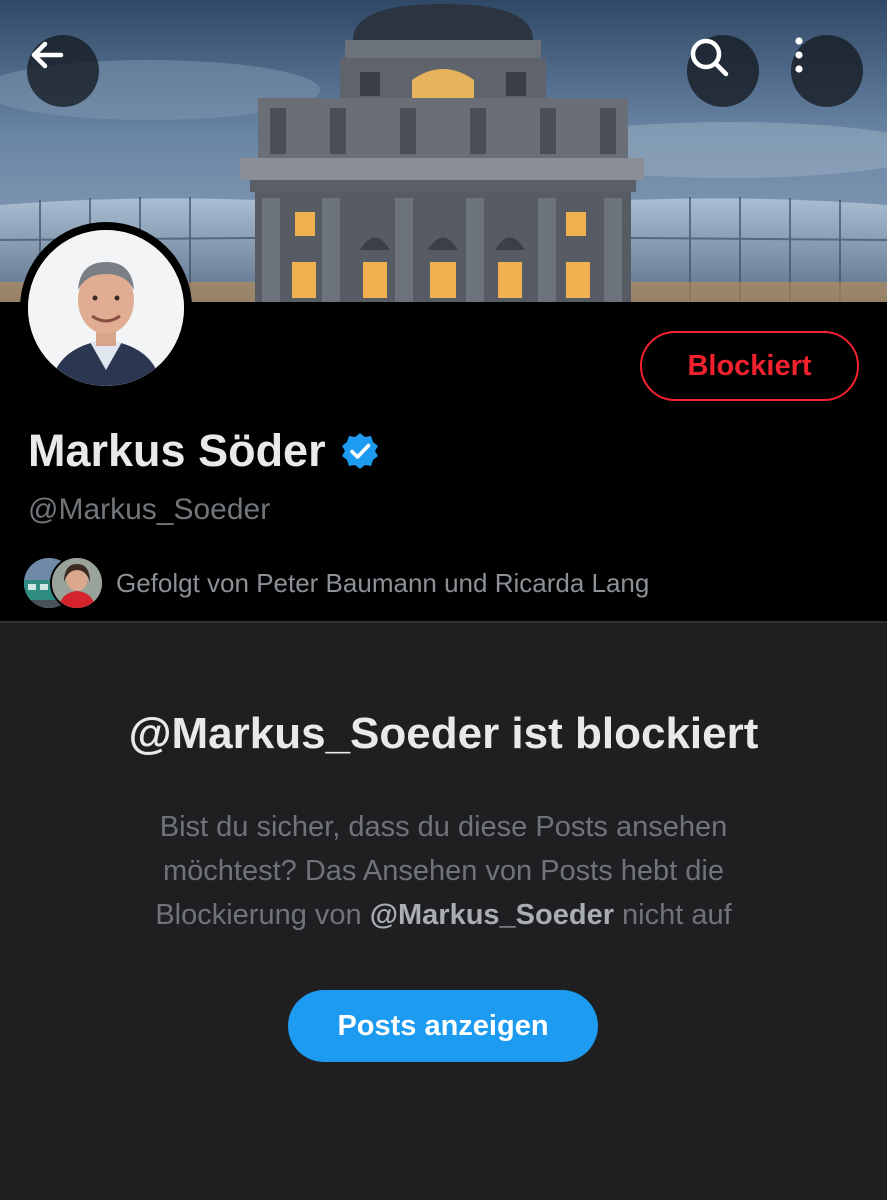 The width and height of the screenshot is (887, 1200). I want to click on verified-badge-icon, so click(360, 451).